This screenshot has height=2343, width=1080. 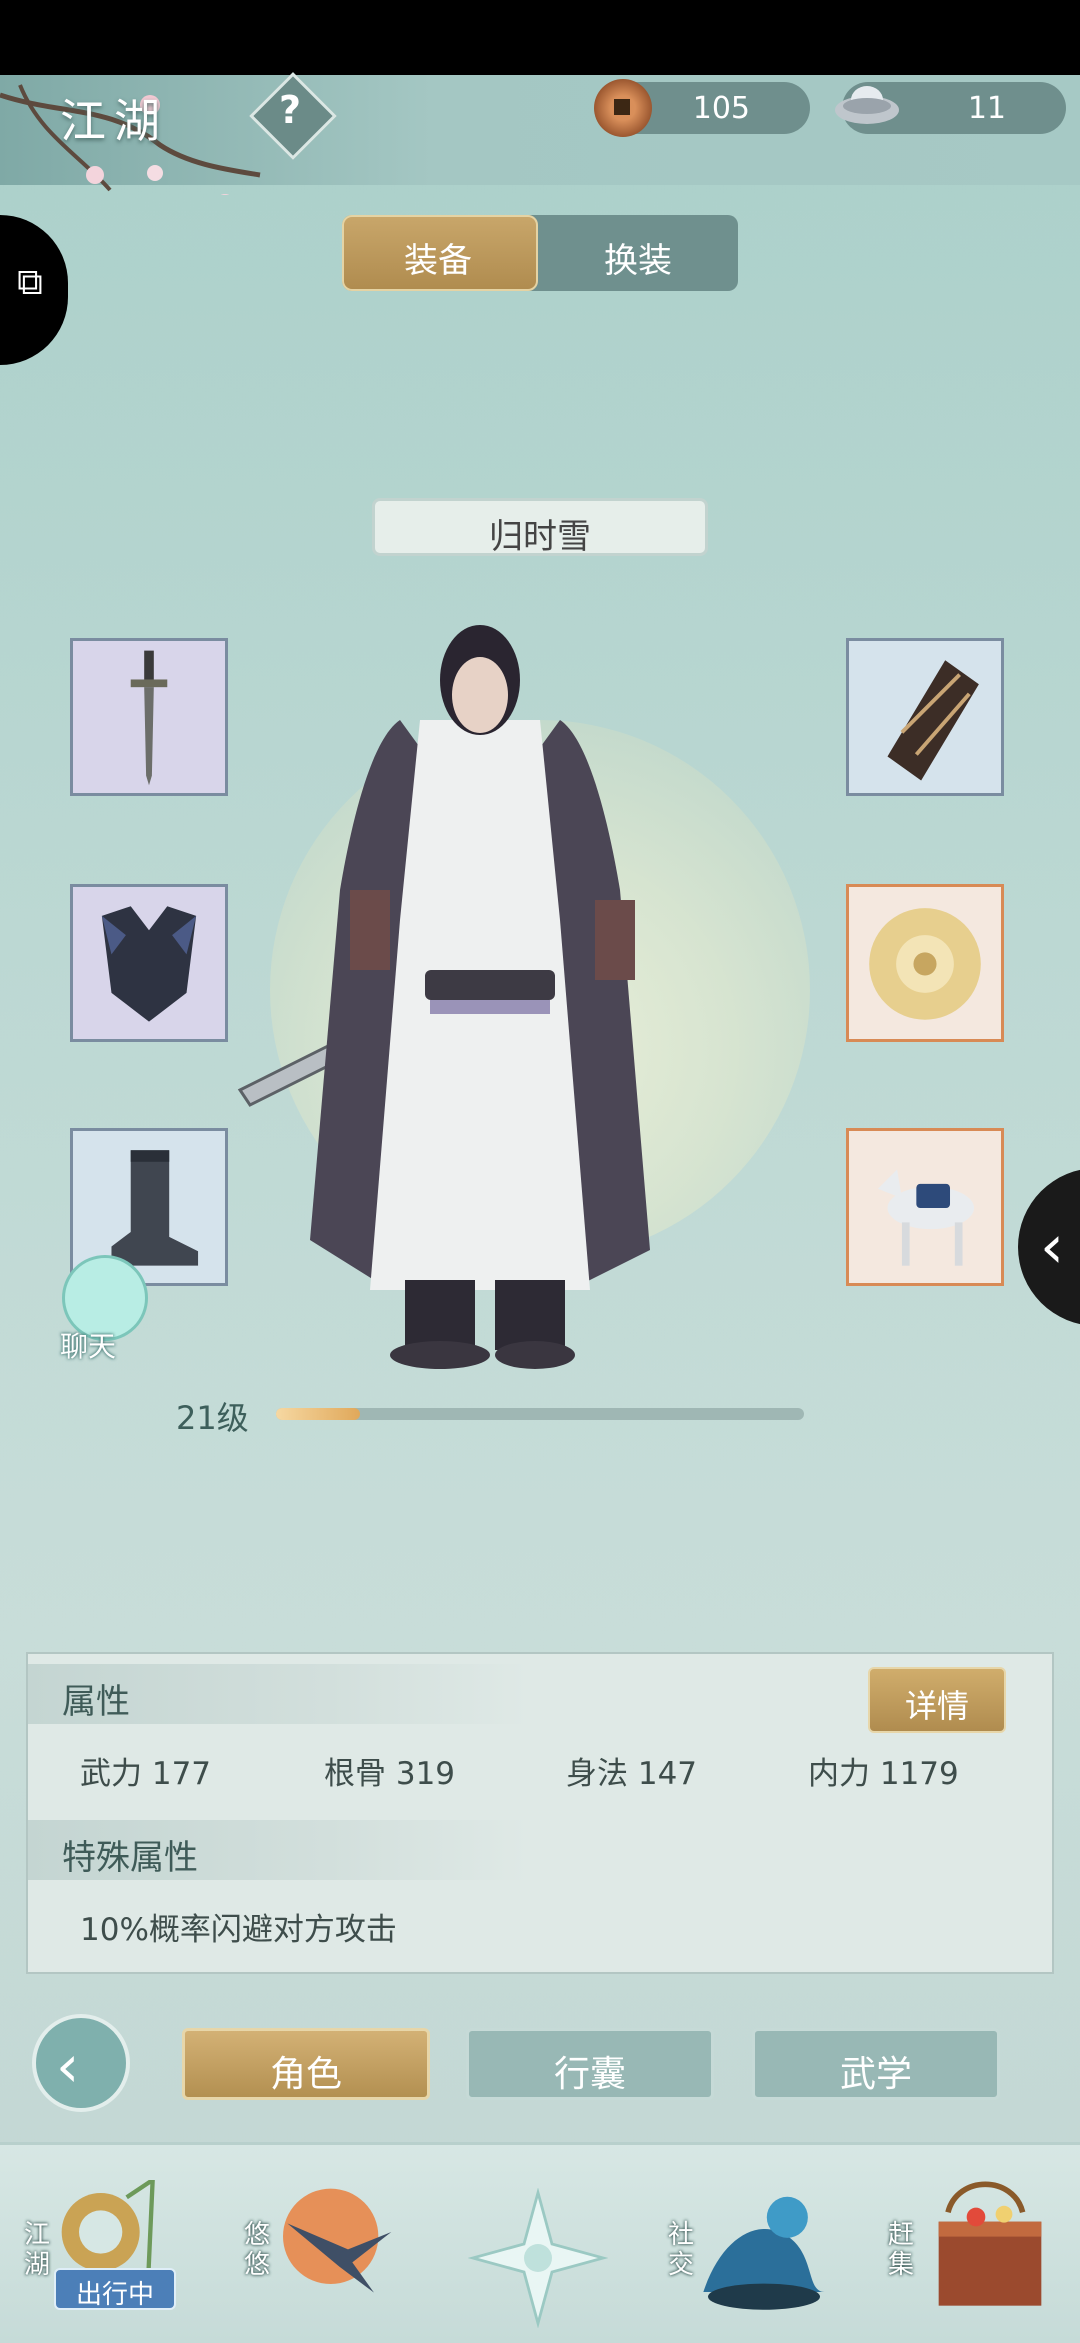 I want to click on stat-constitution: 根骨 319, so click(x=389, y=1770).